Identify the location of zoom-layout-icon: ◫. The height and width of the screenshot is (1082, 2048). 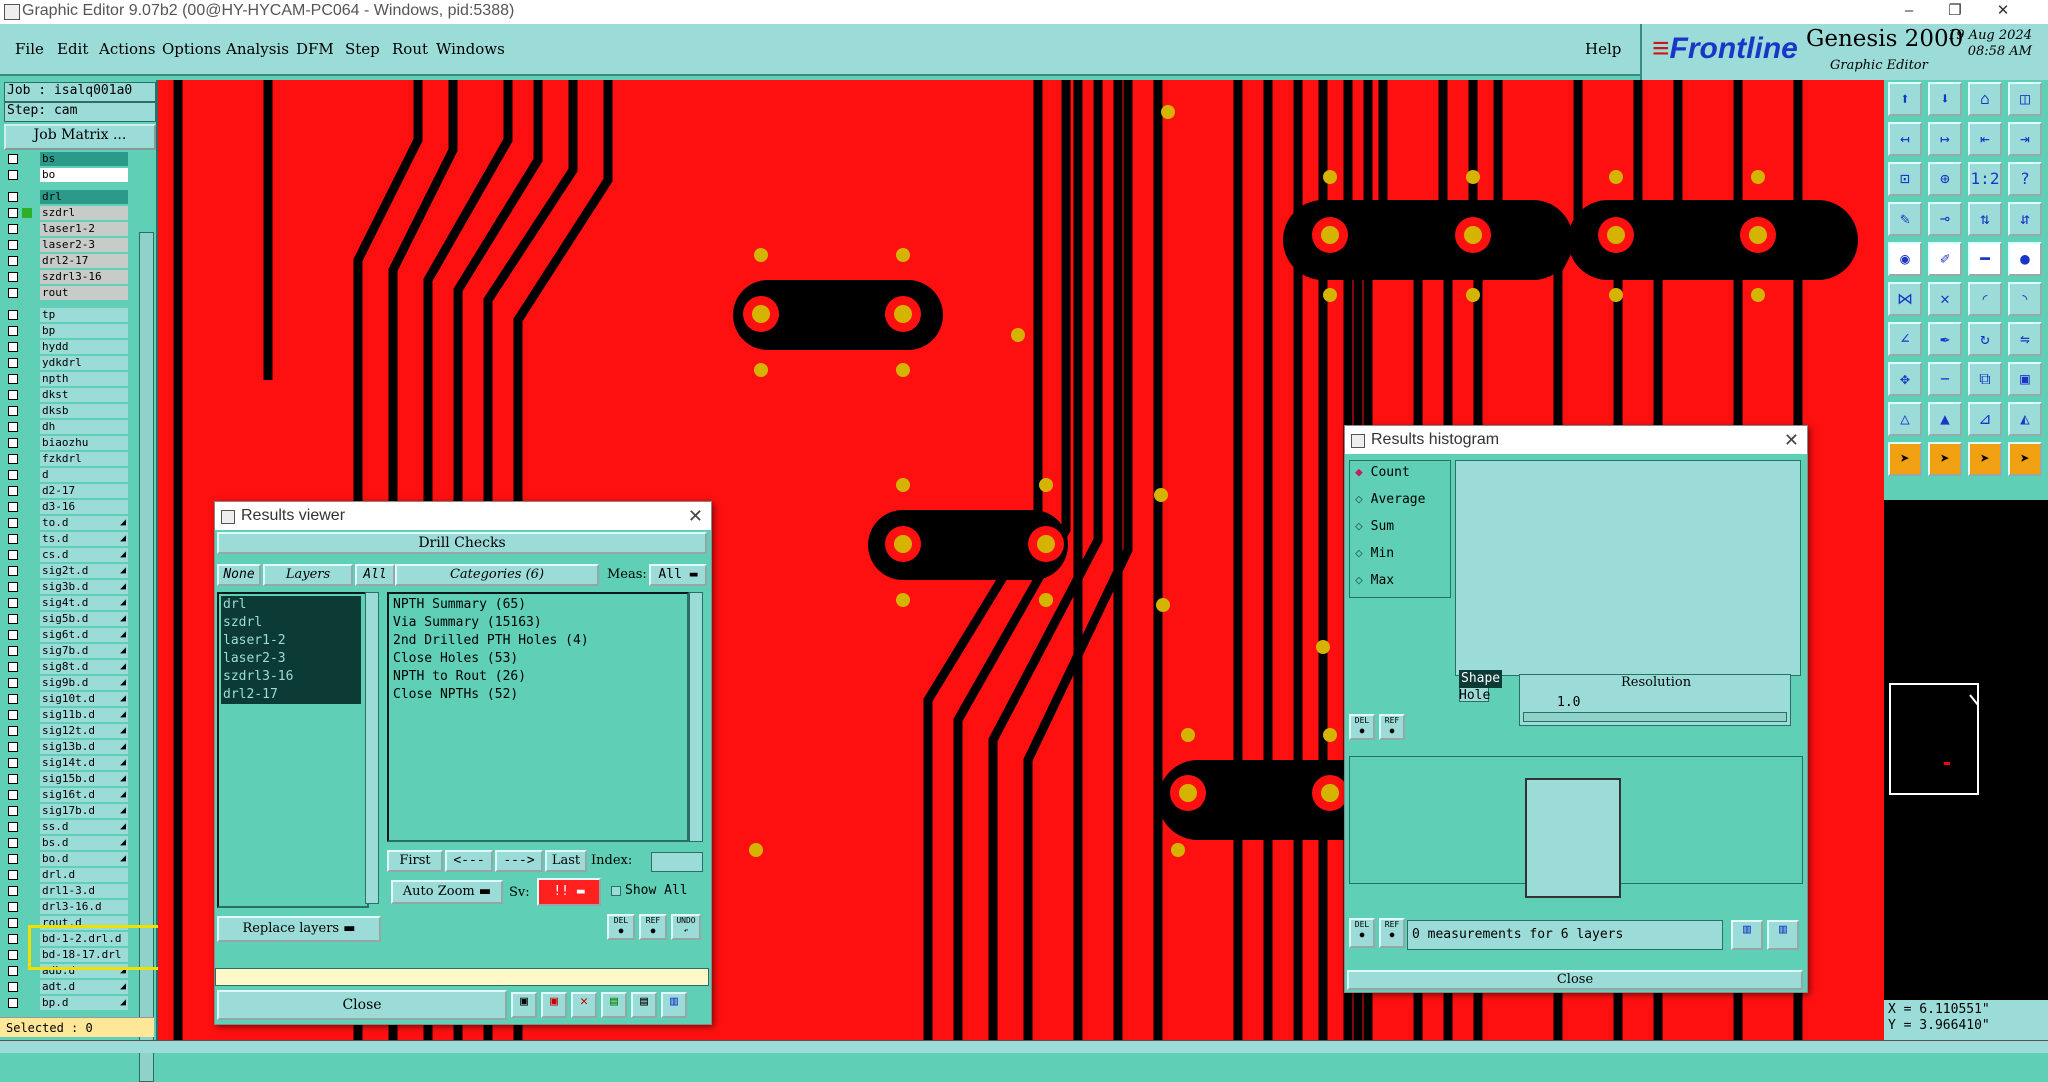
(2025, 99).